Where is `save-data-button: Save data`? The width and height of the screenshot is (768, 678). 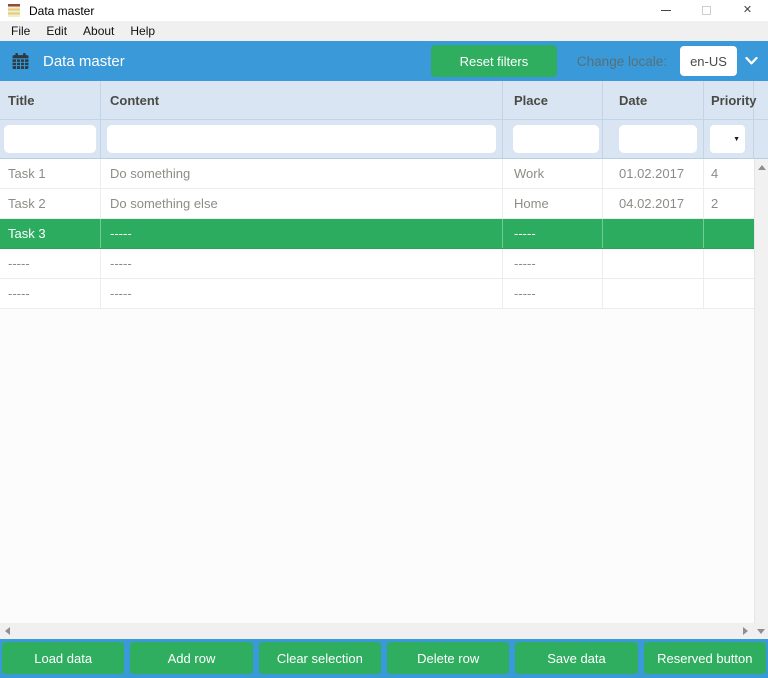
save-data-button: Save data is located at coordinates (576, 658).